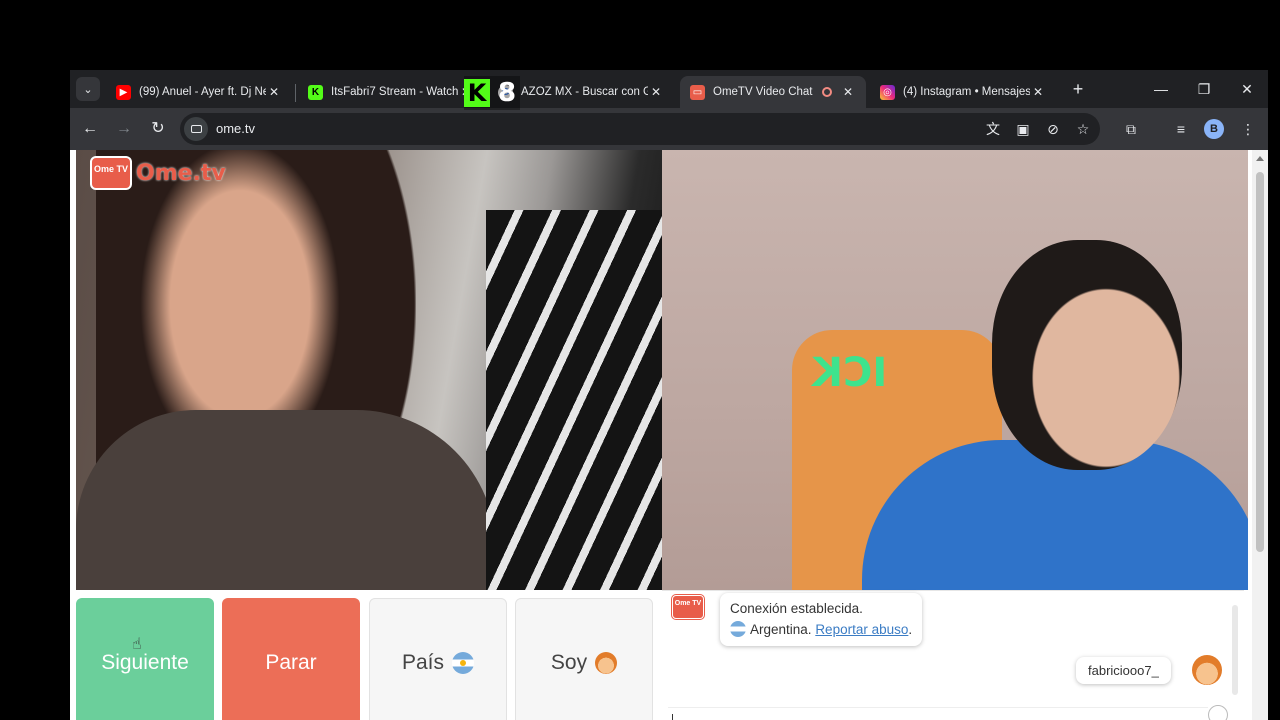  What do you see at coordinates (781, 629) in the screenshot?
I see `partner-country: Argentina.` at bounding box center [781, 629].